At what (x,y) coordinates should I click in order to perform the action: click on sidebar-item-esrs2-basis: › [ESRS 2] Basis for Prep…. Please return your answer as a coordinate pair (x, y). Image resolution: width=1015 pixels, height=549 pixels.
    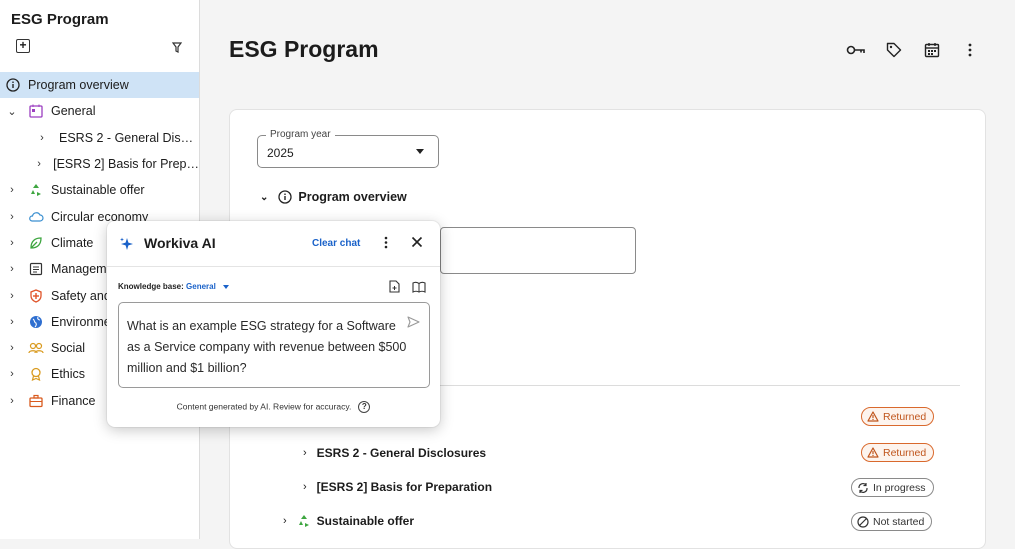
    Looking at the image, I should click on (99, 164).